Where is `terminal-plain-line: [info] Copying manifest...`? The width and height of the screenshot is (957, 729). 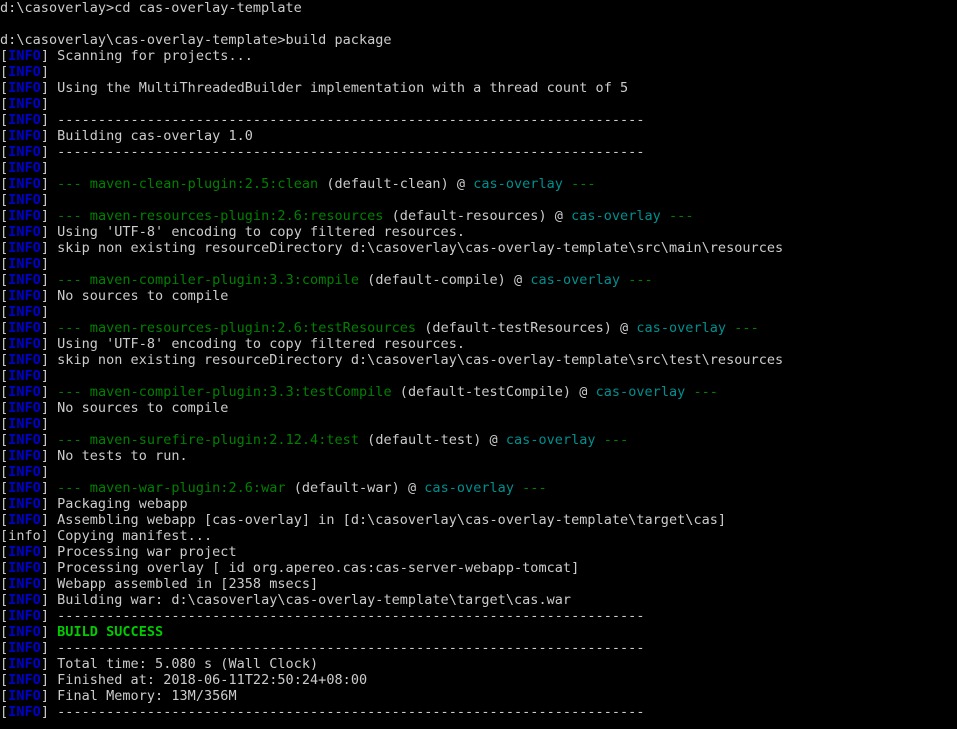 terminal-plain-line: [info] Copying manifest... is located at coordinates (478, 536).